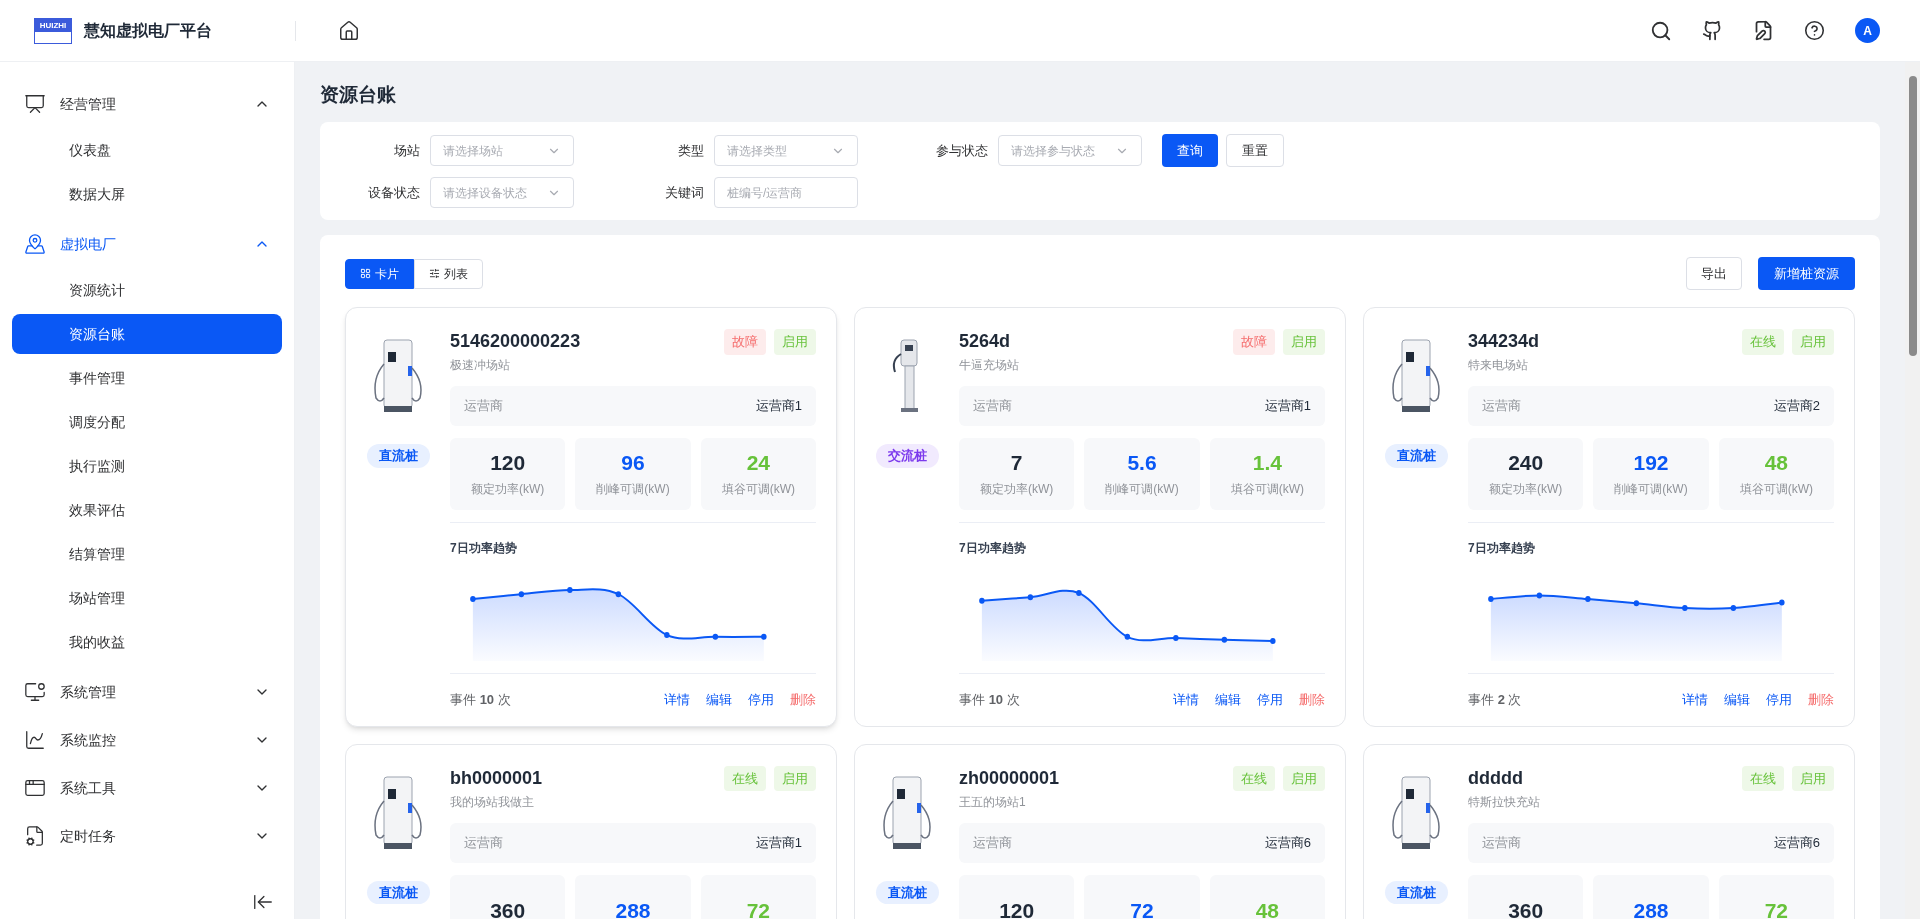 Image resolution: width=1920 pixels, height=919 pixels. What do you see at coordinates (434, 273) in the screenshot?
I see `sliders-icon` at bounding box center [434, 273].